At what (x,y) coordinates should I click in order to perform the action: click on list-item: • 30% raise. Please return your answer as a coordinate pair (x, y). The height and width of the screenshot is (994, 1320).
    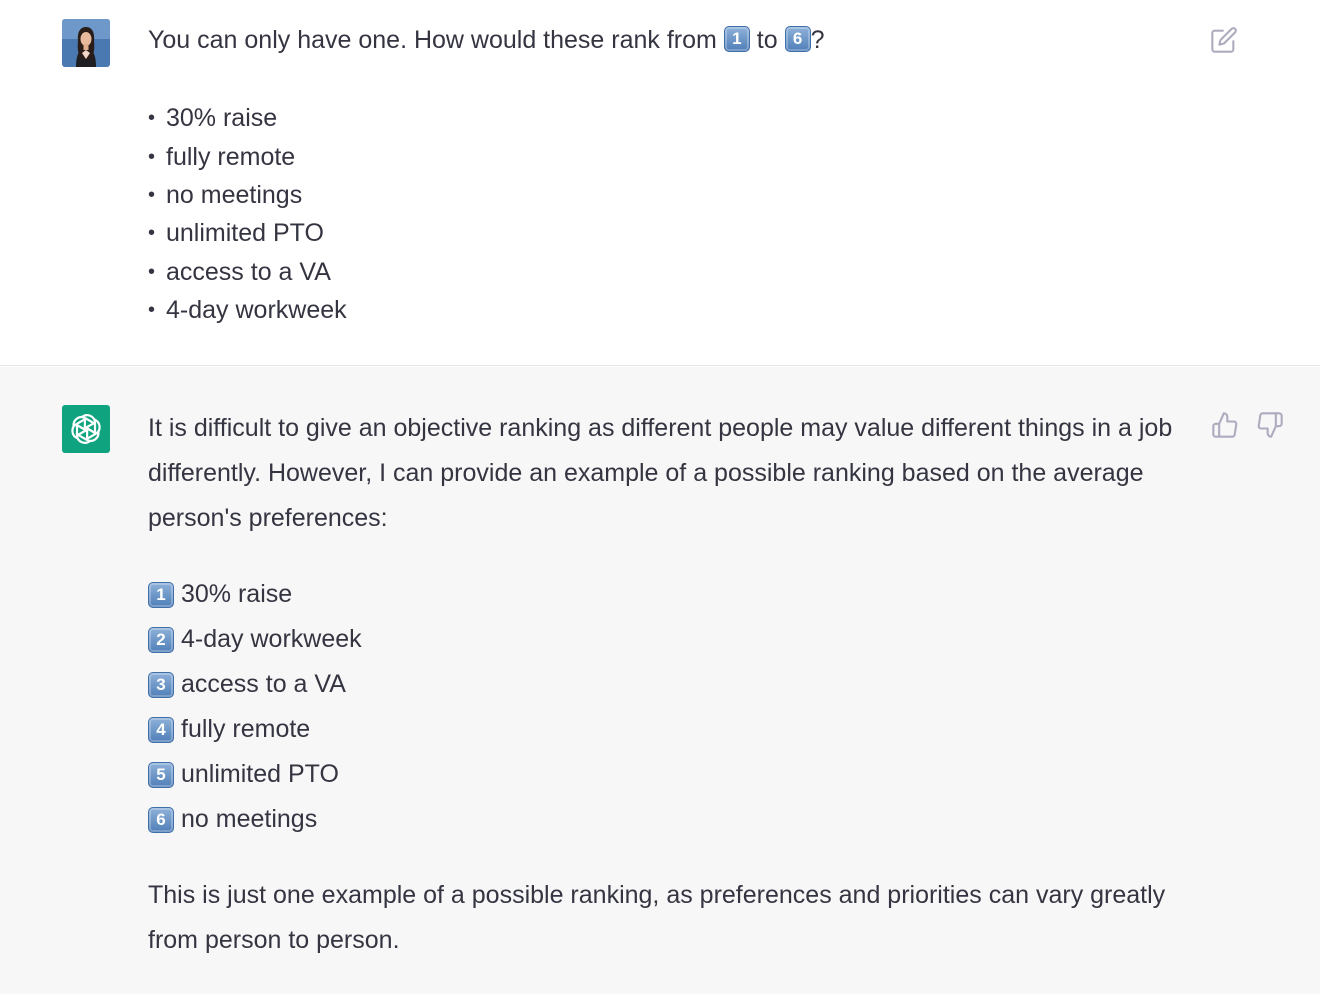
    Looking at the image, I should click on (247, 118).